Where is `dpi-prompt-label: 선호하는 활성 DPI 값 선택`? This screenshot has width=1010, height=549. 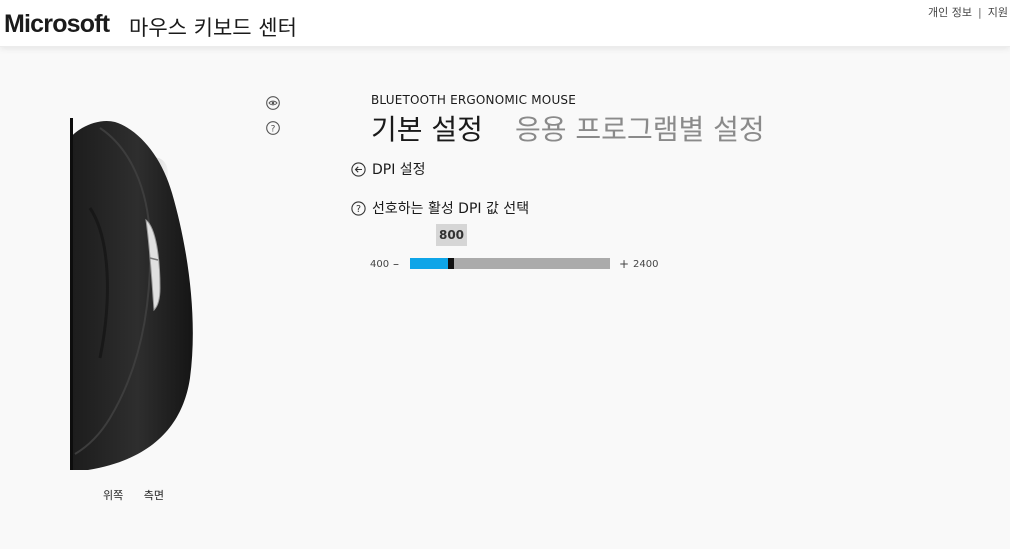
dpi-prompt-label: 선호하는 활성 DPI 값 선택 is located at coordinates (451, 209).